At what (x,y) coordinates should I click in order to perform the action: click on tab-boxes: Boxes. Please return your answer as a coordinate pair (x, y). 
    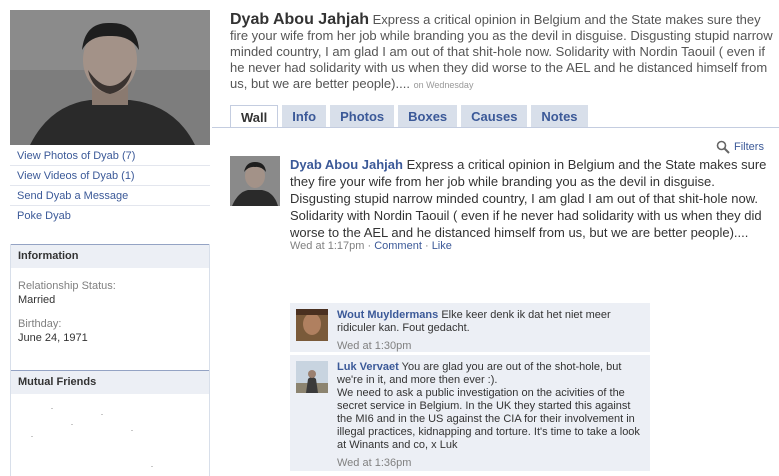
    Looking at the image, I should click on (428, 116).